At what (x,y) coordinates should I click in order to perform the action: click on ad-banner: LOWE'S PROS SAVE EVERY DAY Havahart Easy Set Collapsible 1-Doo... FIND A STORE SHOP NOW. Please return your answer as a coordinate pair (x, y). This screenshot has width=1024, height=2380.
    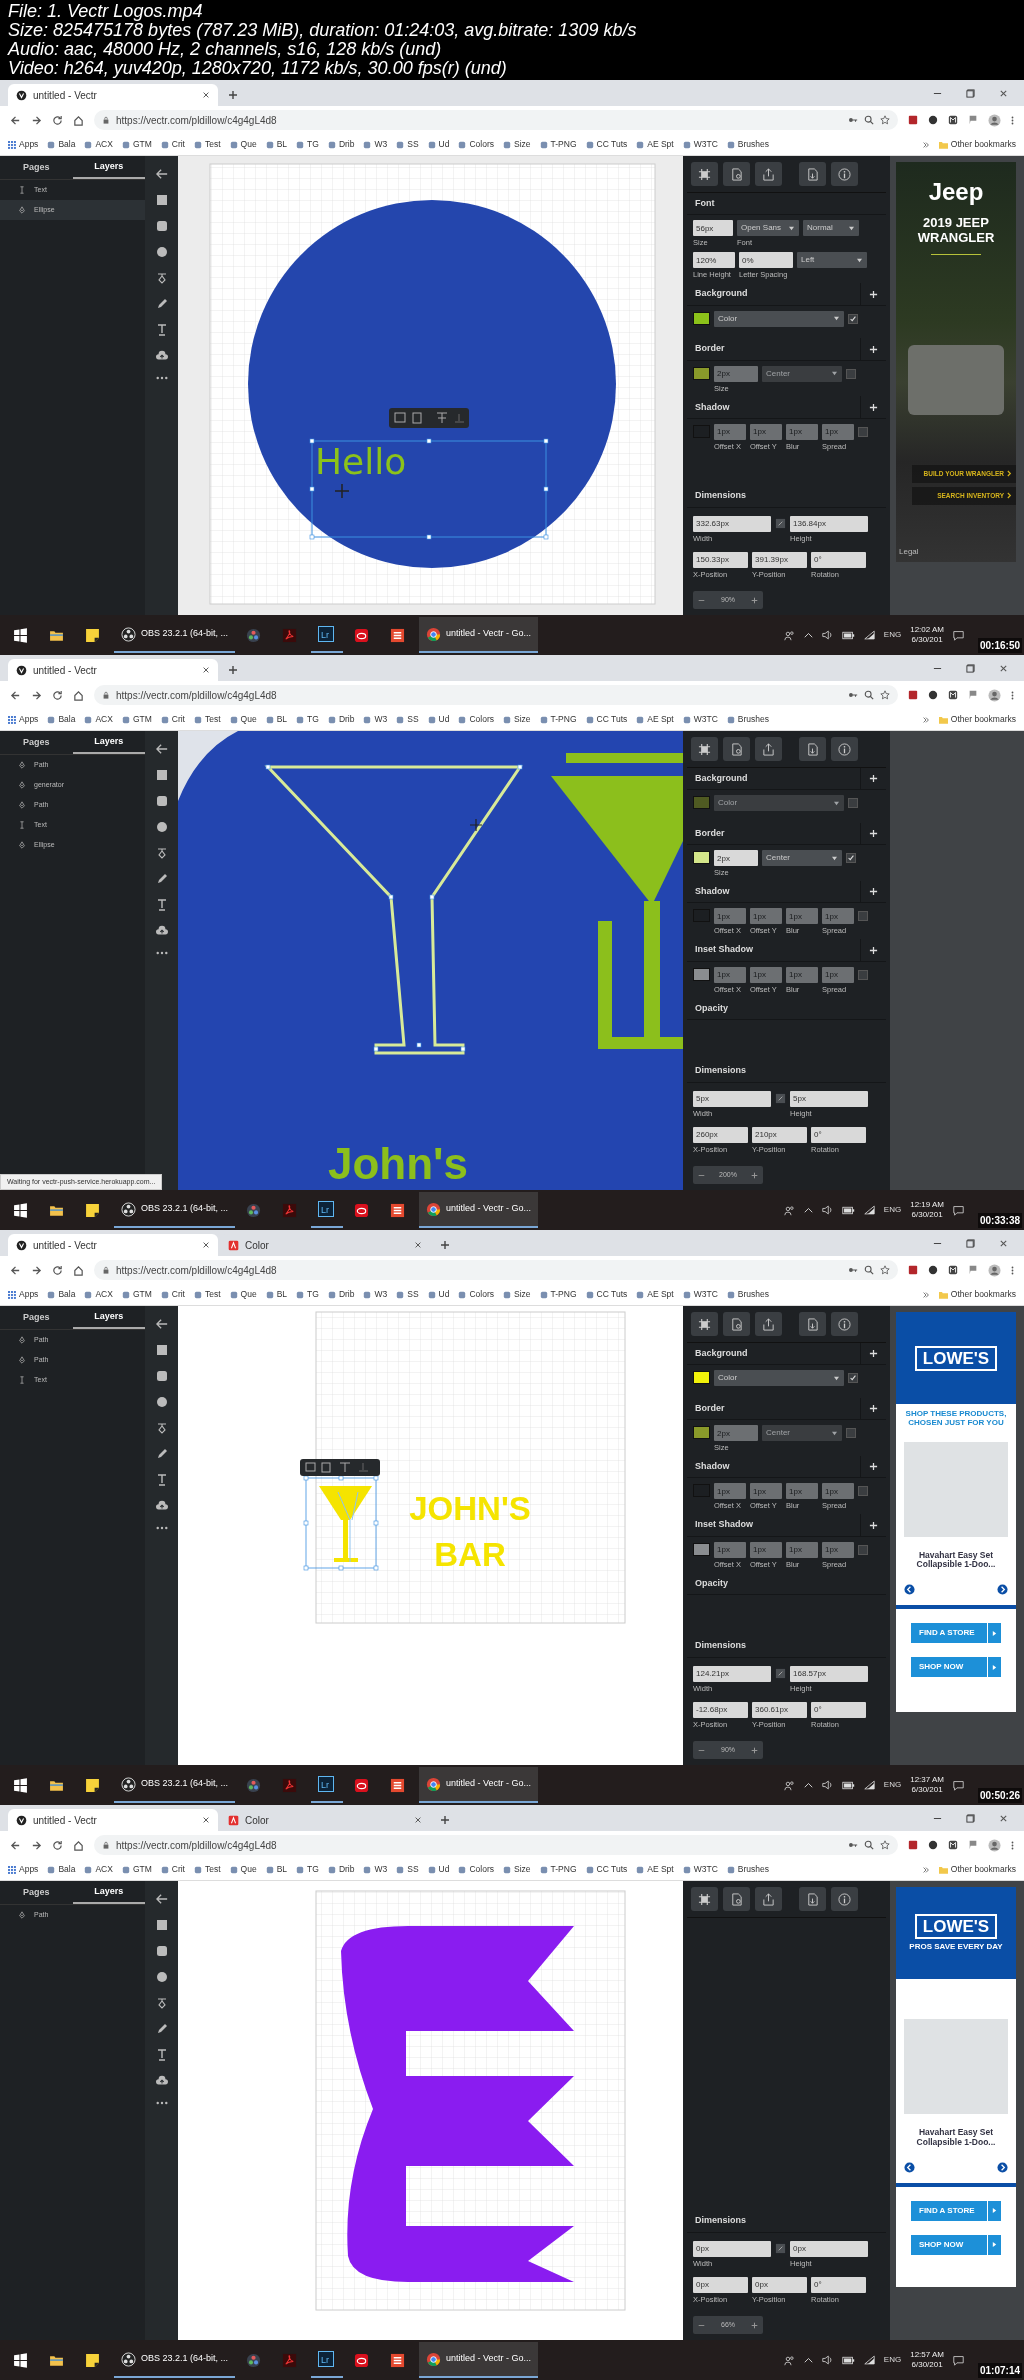
    Looking at the image, I should click on (956, 2087).